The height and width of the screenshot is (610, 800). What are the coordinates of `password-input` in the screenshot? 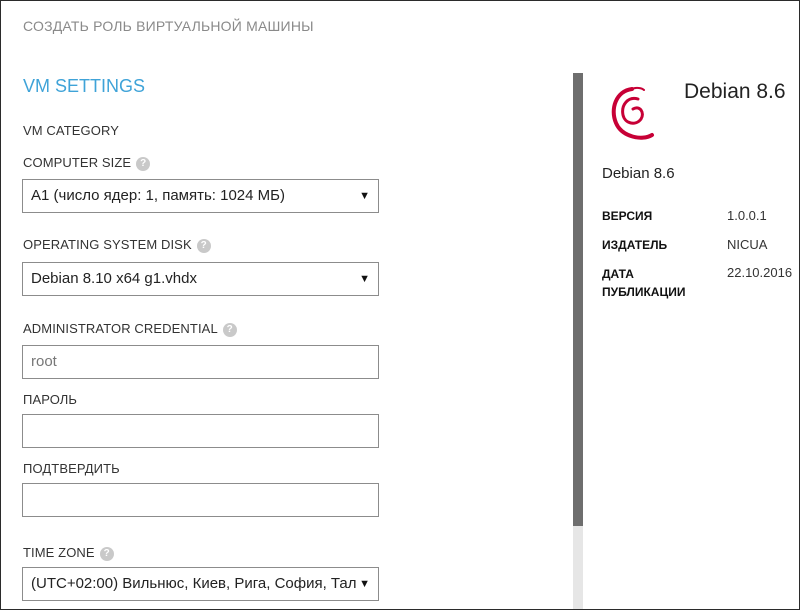 It's located at (200, 431).